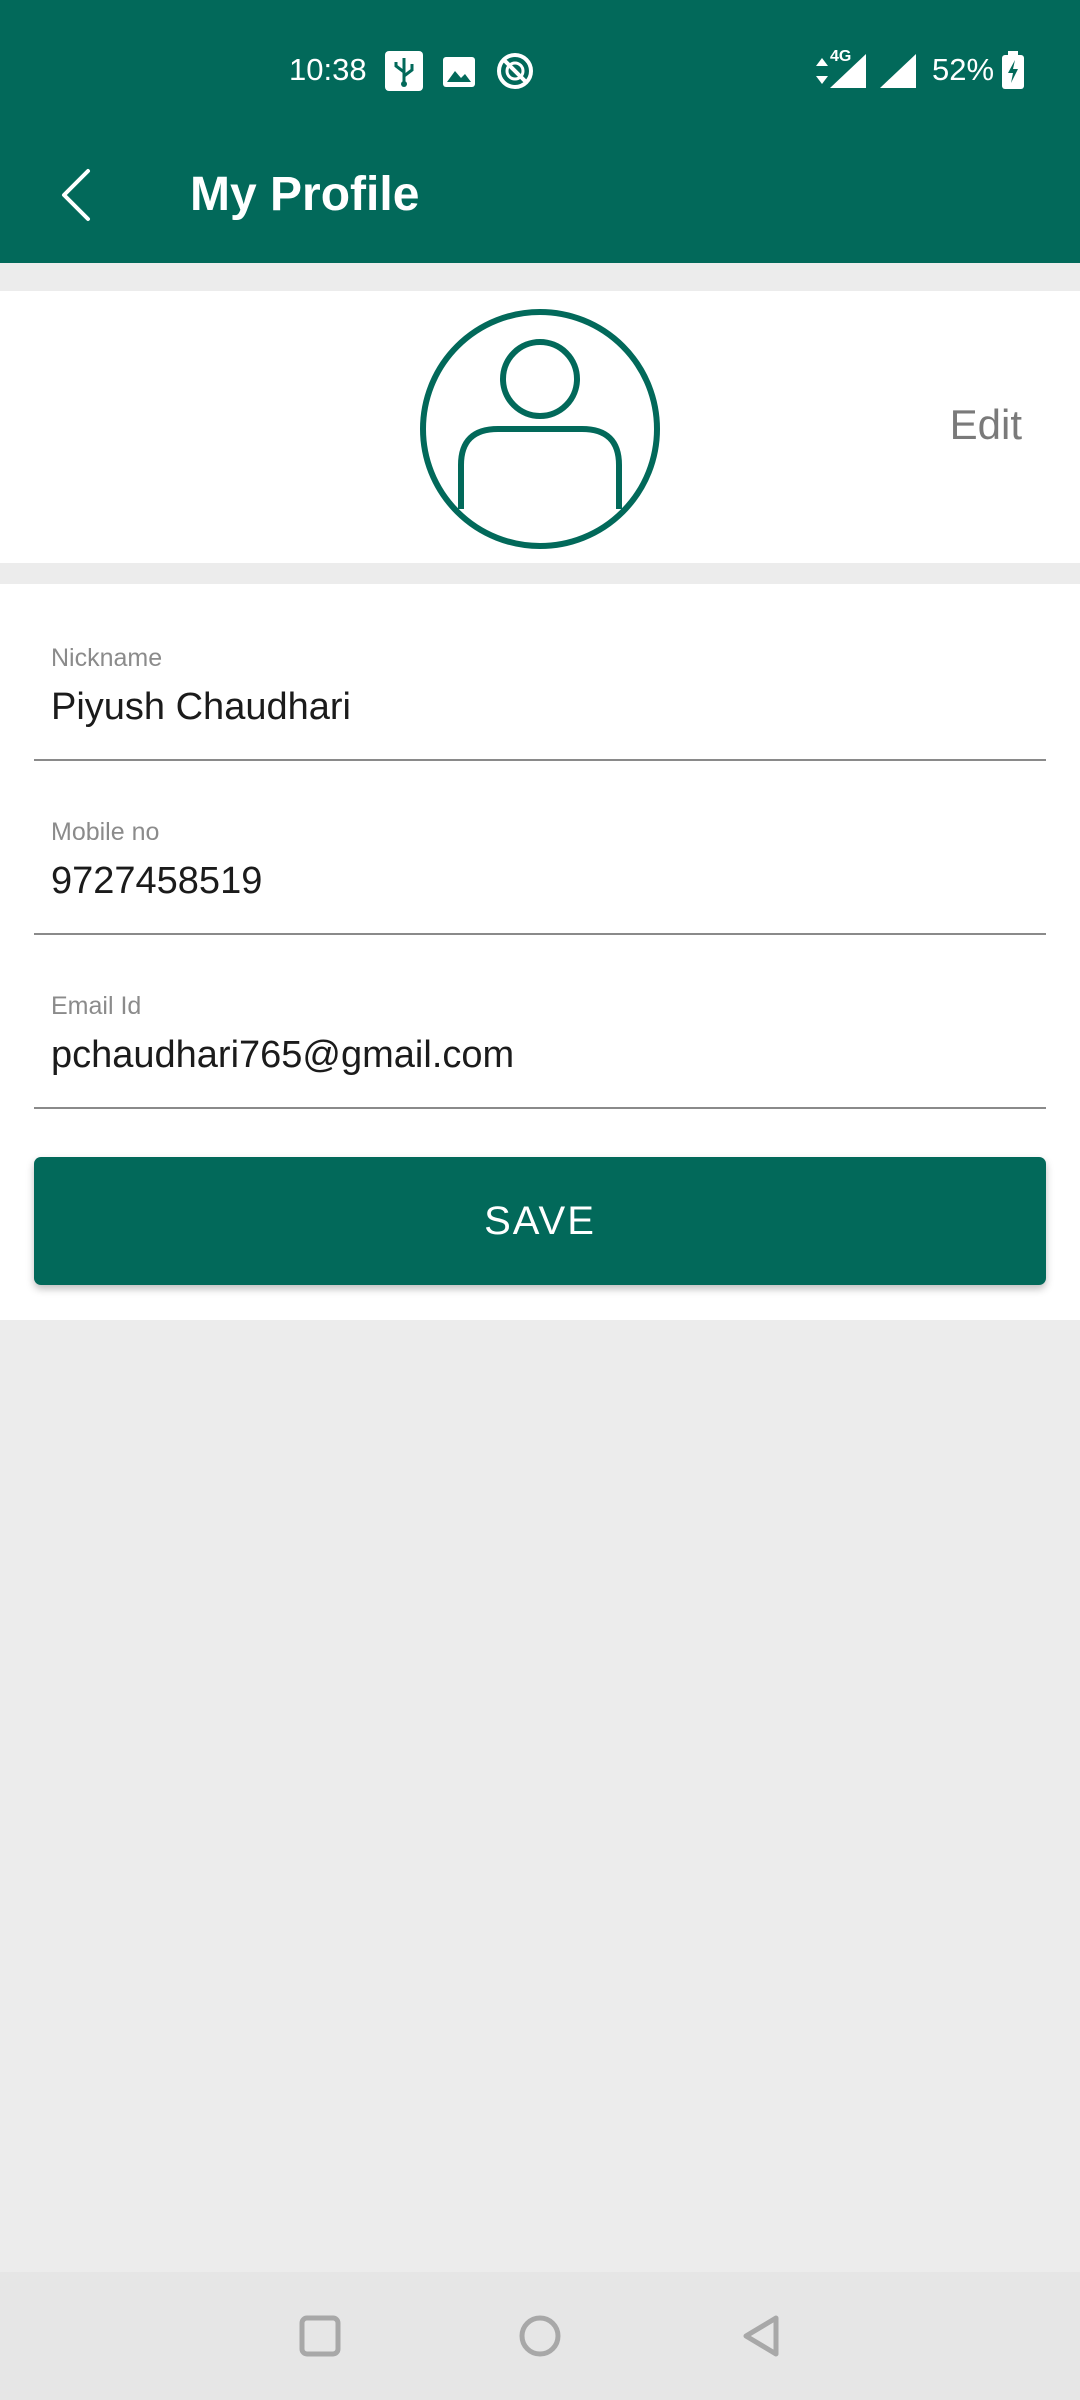 This screenshot has height=2400, width=1080. I want to click on signal-icon-secondary, so click(897, 73).